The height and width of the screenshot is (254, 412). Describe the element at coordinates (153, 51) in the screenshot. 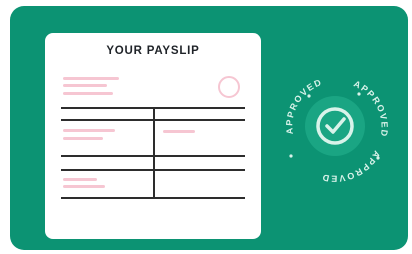

I see `payslip-title: YOUR PAYSLIP` at that location.